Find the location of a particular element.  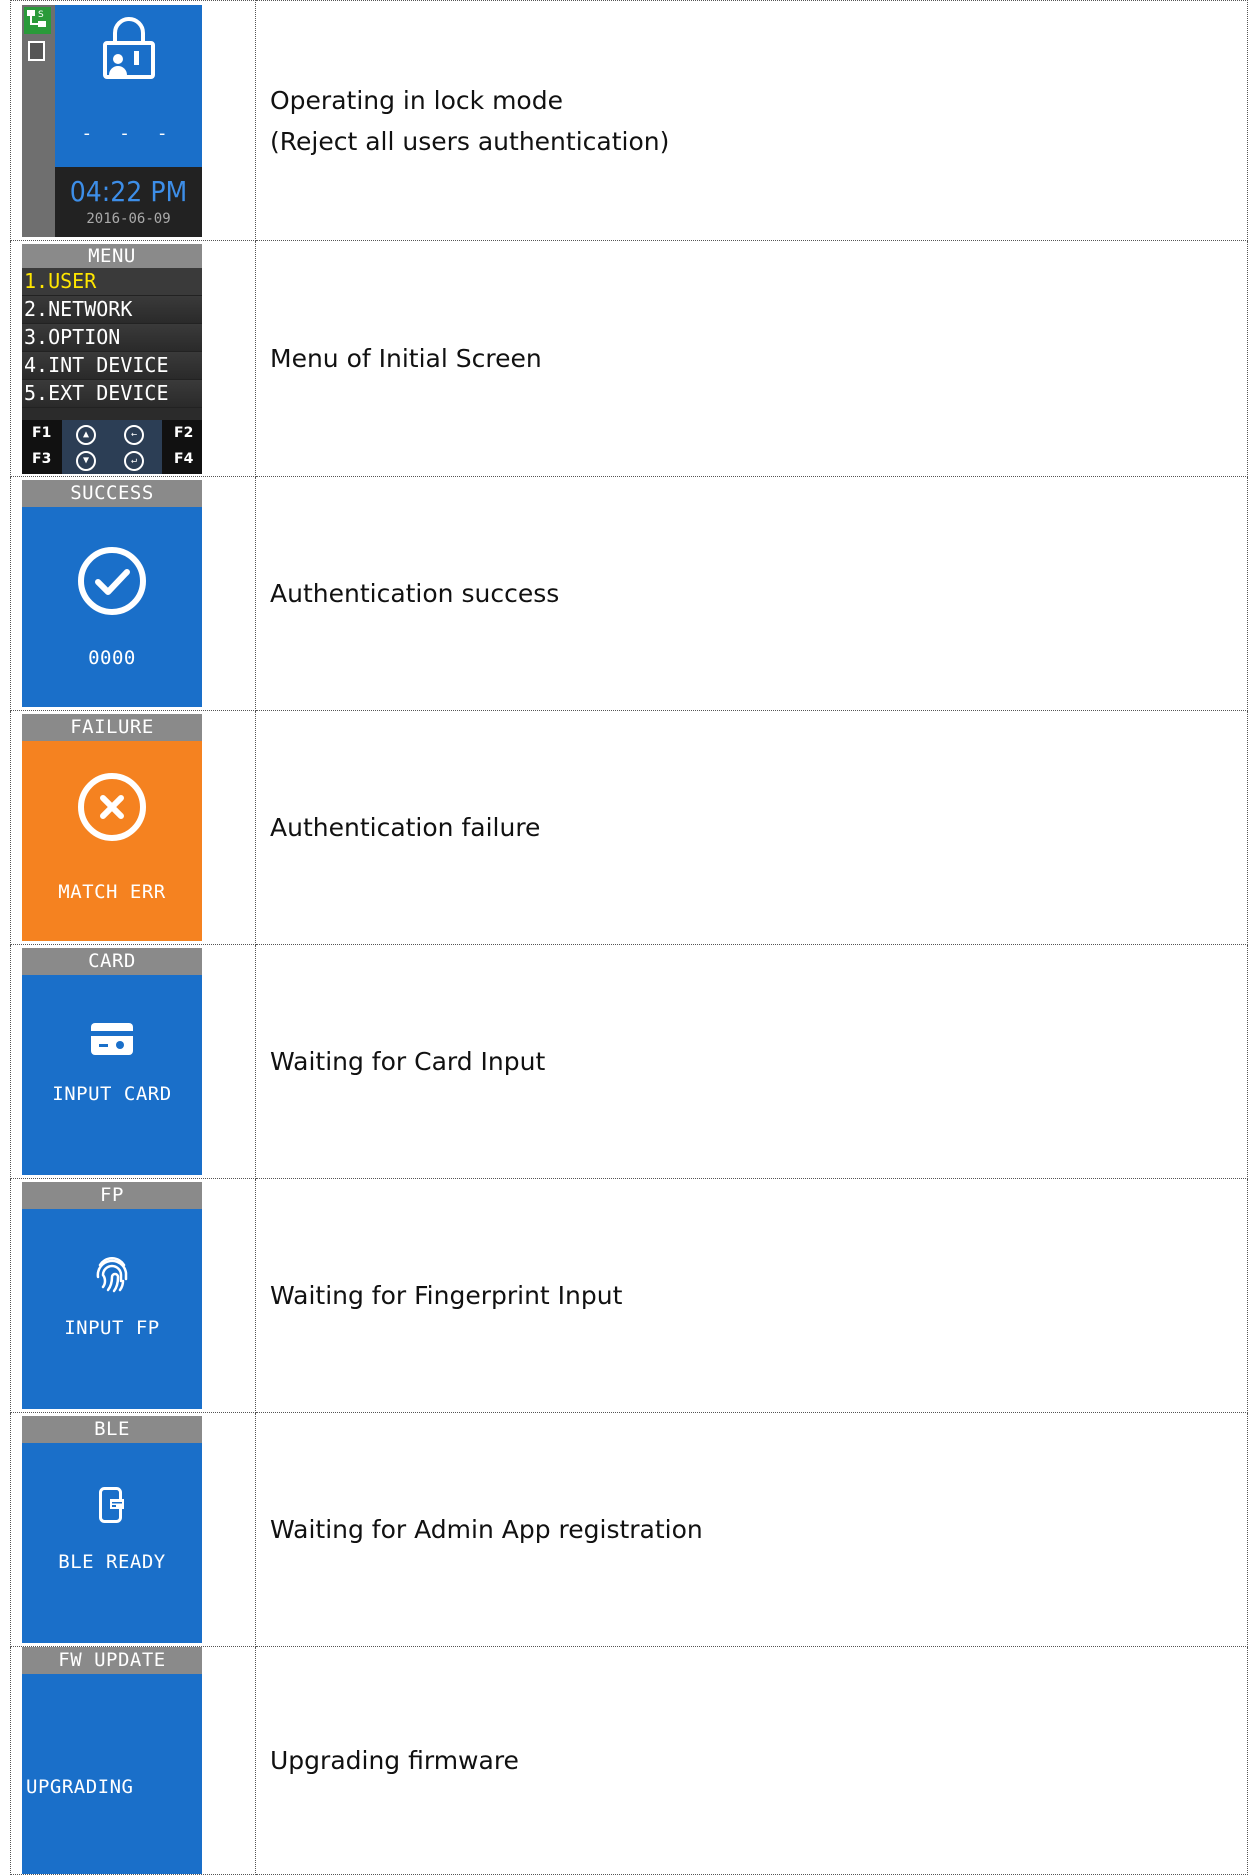

screen-header: SUCCESS is located at coordinates (112, 493).